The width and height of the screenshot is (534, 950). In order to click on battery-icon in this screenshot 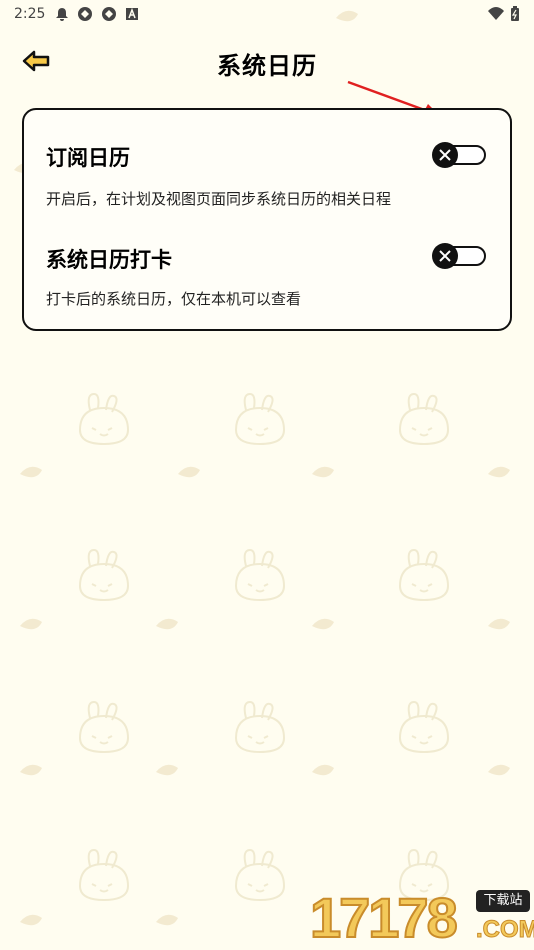, I will do `click(515, 13)`.